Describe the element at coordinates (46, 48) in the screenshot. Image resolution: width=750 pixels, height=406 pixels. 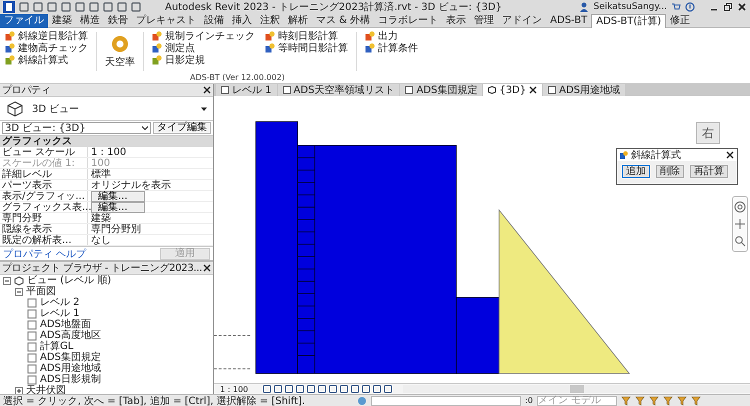
I see `ribbon-button: 建物高チェック` at that location.